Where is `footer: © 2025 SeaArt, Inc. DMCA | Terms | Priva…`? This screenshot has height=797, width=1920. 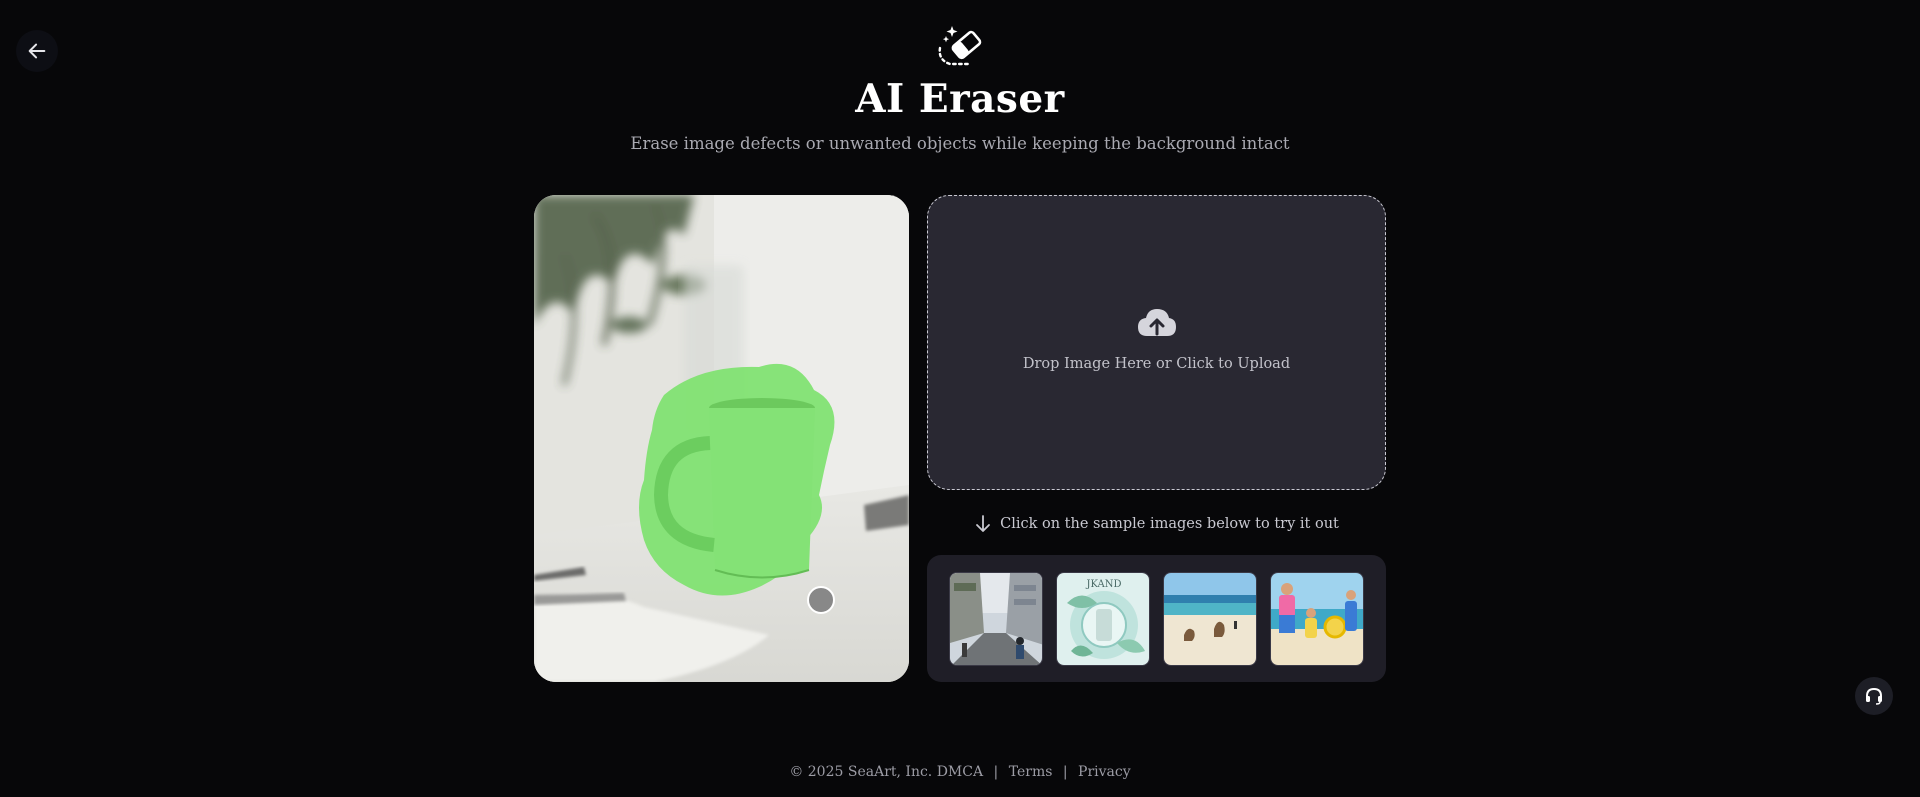
footer: © 2025 SeaArt, Inc. DMCA | Terms | Priva… is located at coordinates (960, 772).